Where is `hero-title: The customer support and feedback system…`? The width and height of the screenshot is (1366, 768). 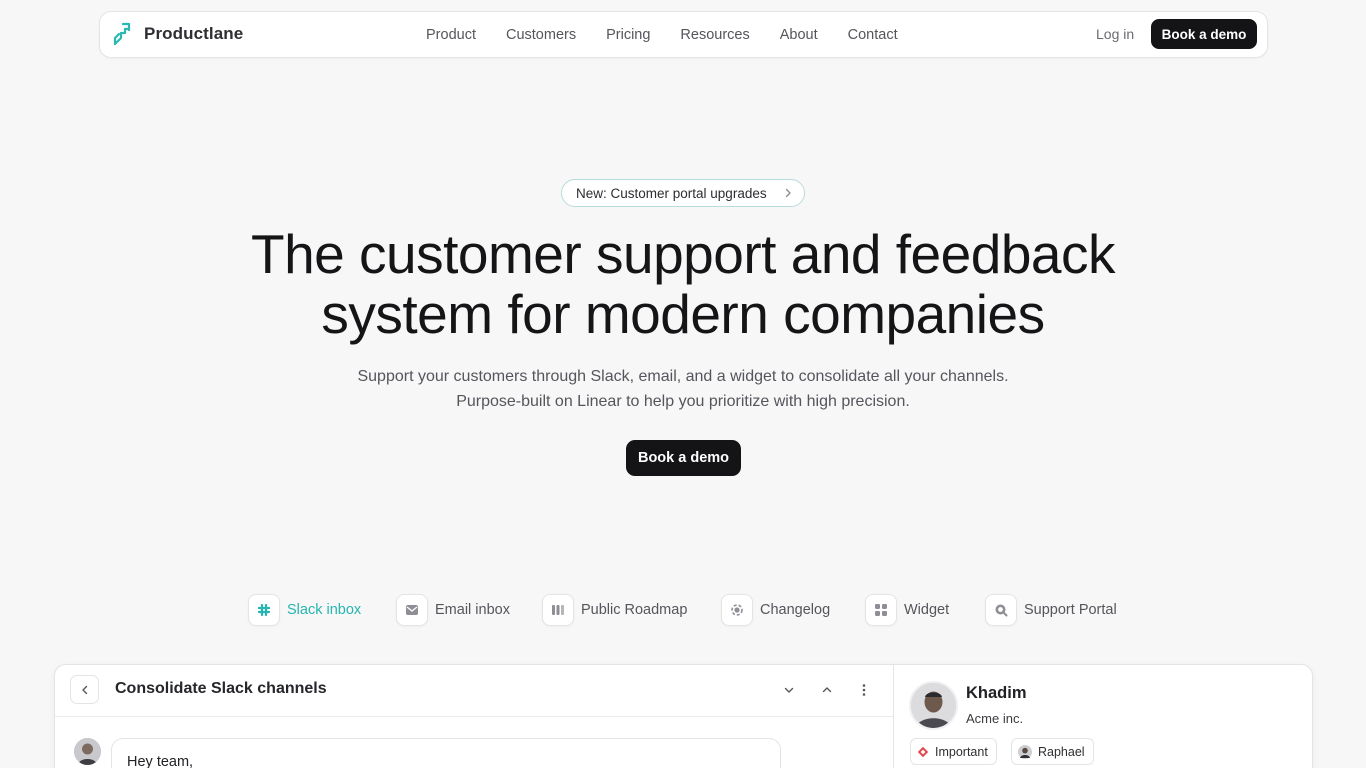 hero-title: The customer support and feedback system… is located at coordinates (683, 284).